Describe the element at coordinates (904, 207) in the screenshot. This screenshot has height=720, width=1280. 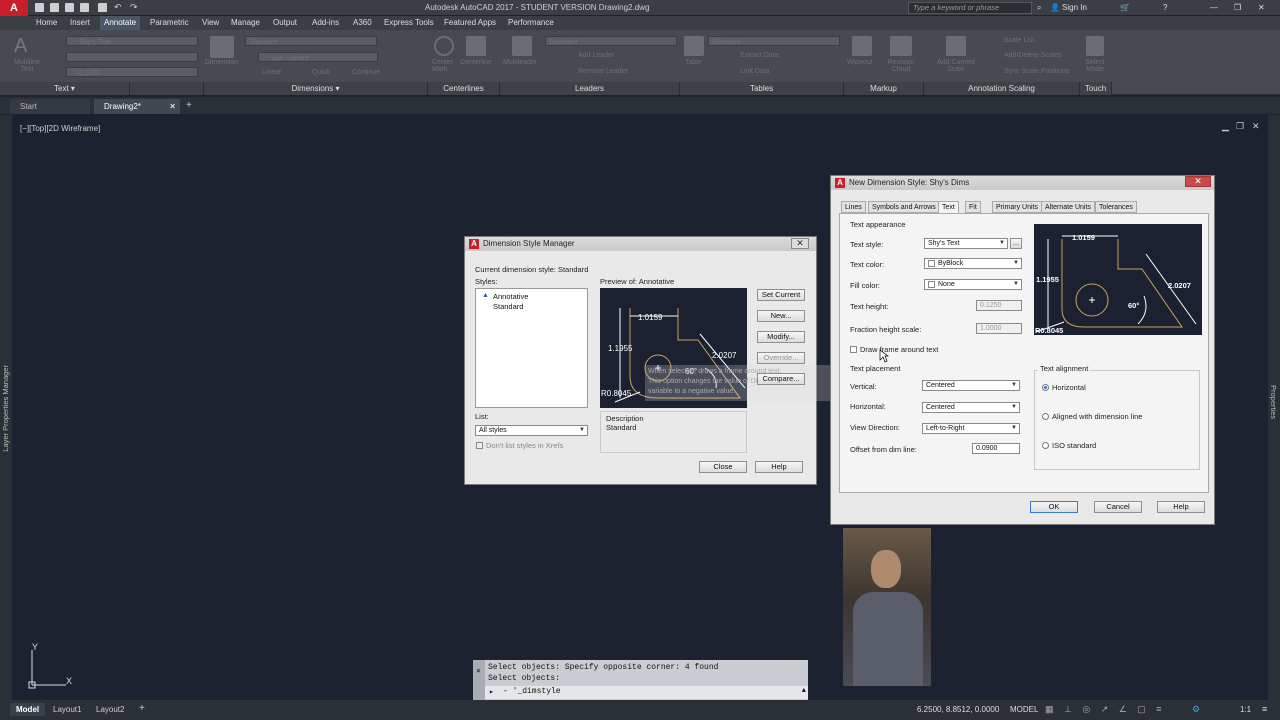
I see `tab-symbols-arrows: Symbols and Arrows` at that location.